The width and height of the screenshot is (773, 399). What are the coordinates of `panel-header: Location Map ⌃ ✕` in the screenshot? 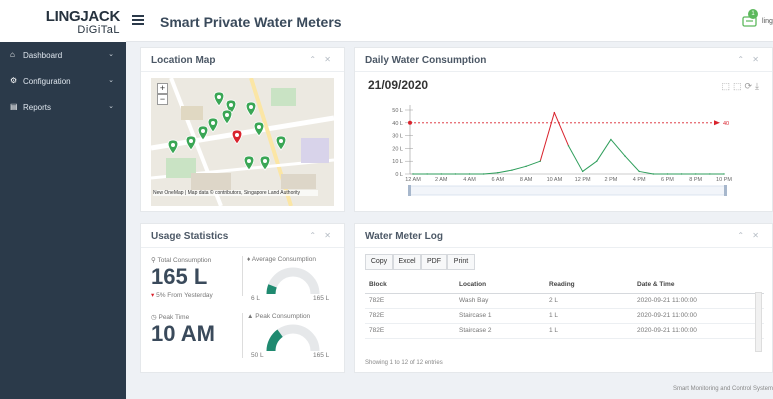 It's located at (242, 60).